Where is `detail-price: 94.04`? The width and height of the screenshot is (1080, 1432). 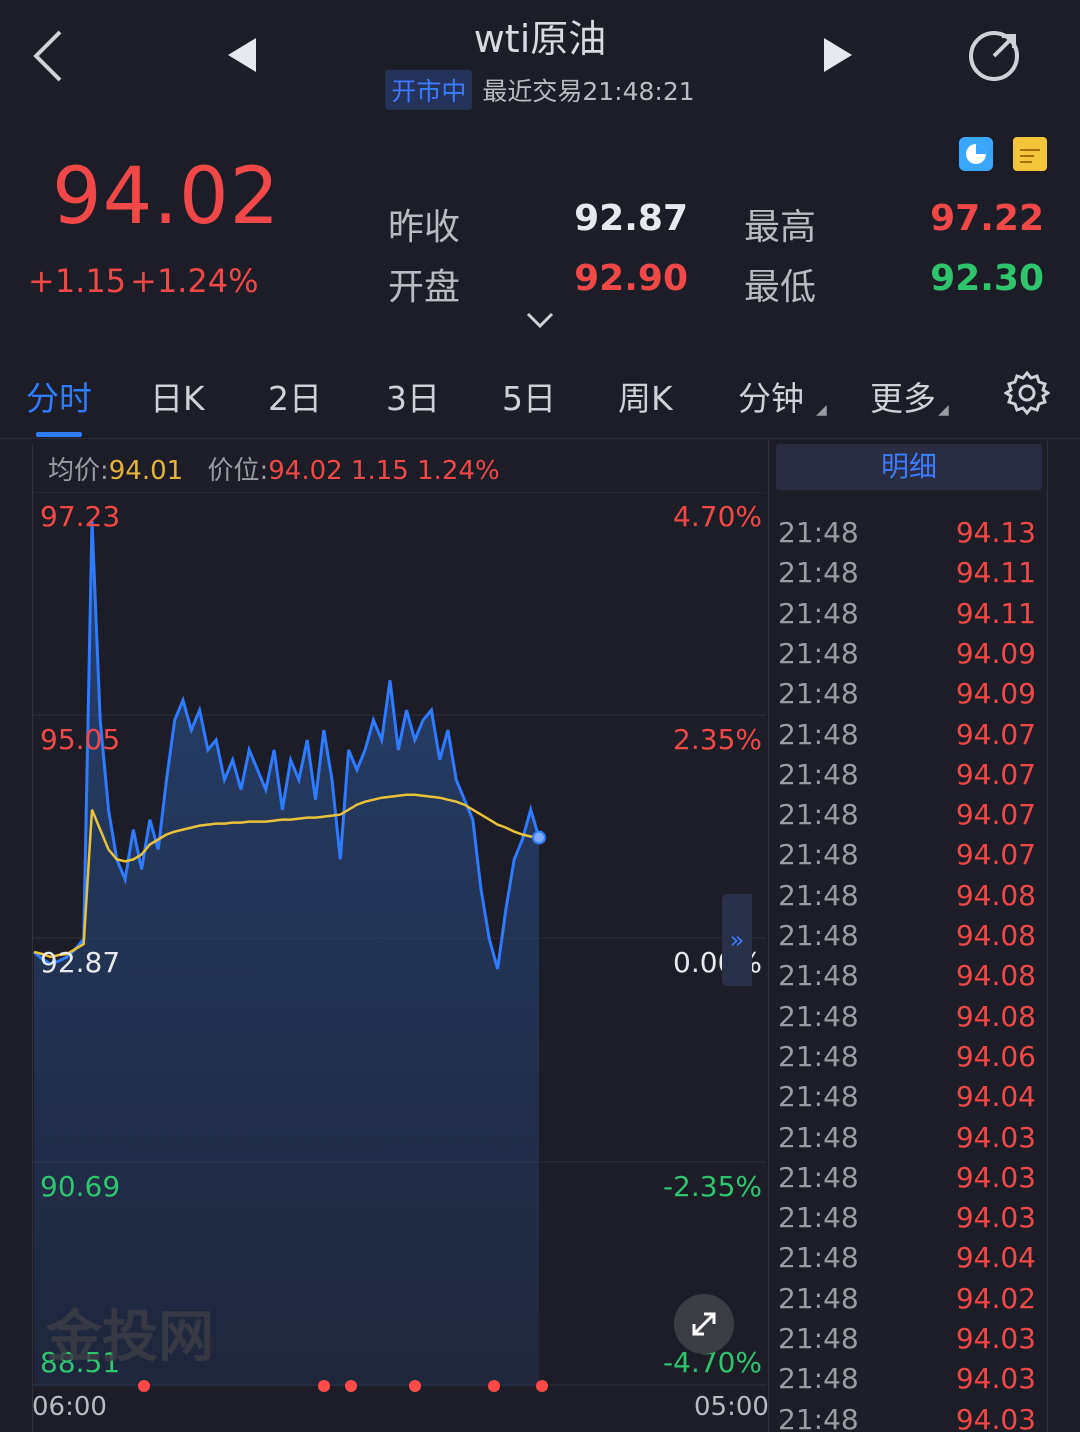 detail-price: 94.04 is located at coordinates (995, 1258).